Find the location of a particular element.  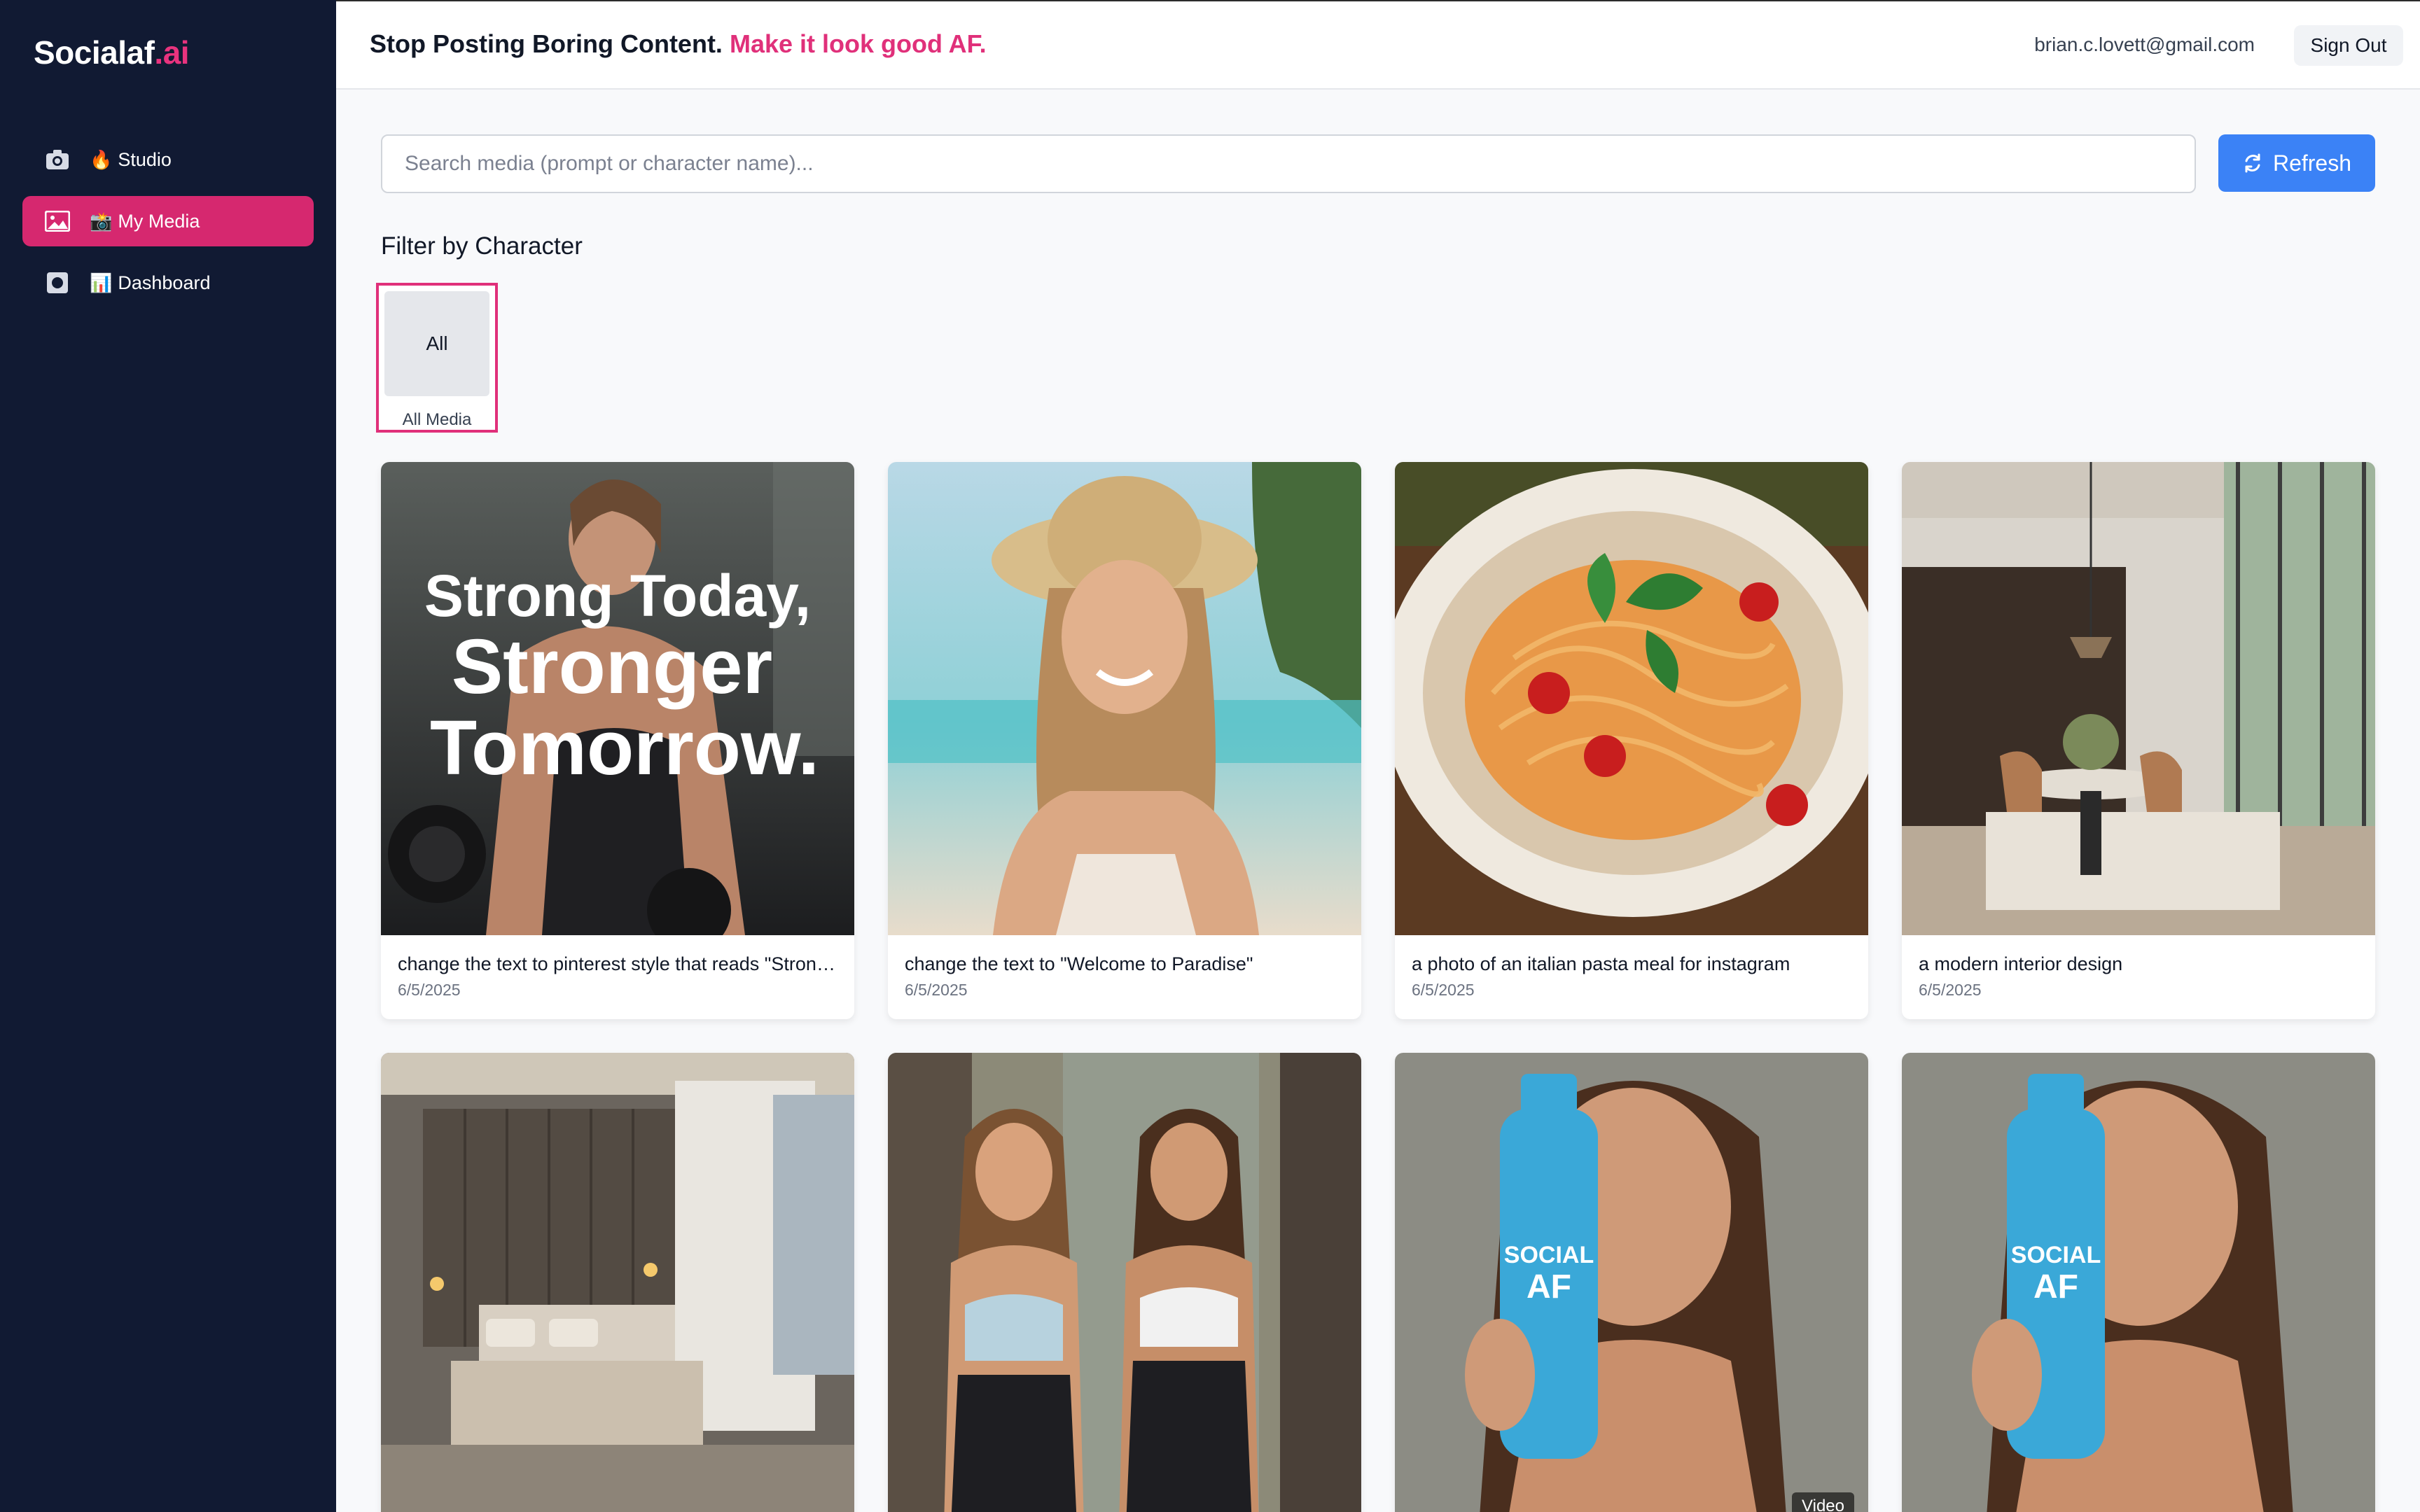

app-logo: Socialaf.ai is located at coordinates (112, 52).